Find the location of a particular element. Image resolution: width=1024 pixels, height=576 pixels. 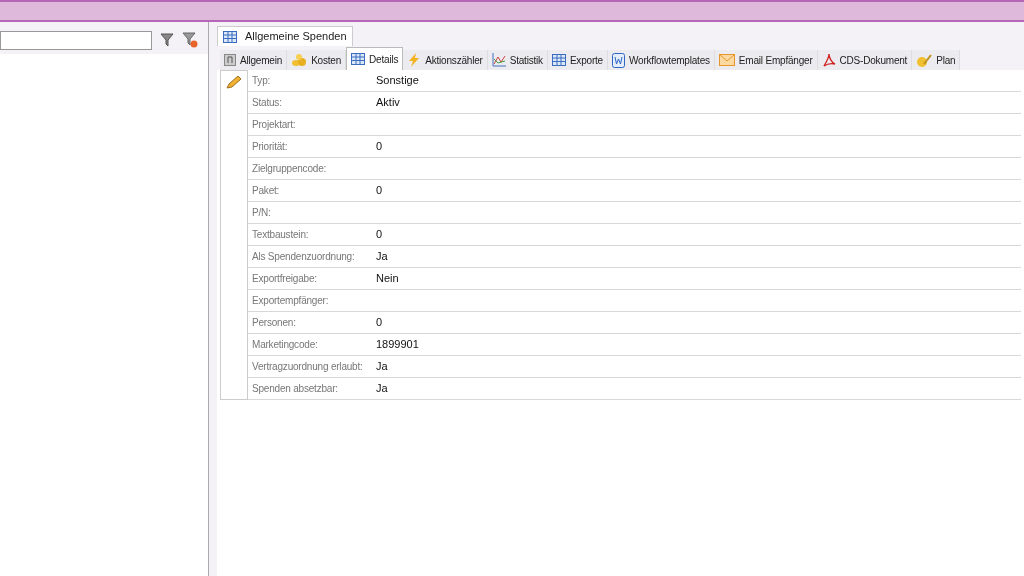

property-label: Paket: is located at coordinates (266, 191).